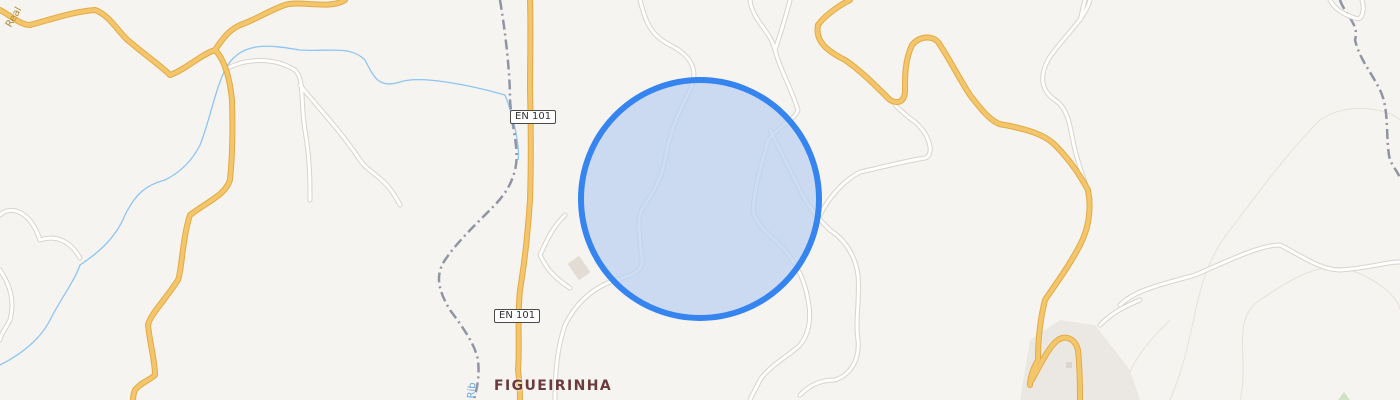 The image size is (1400, 400). What do you see at coordinates (517, 316) in the screenshot?
I see `road-shield-en101-bottom: EN 101` at bounding box center [517, 316].